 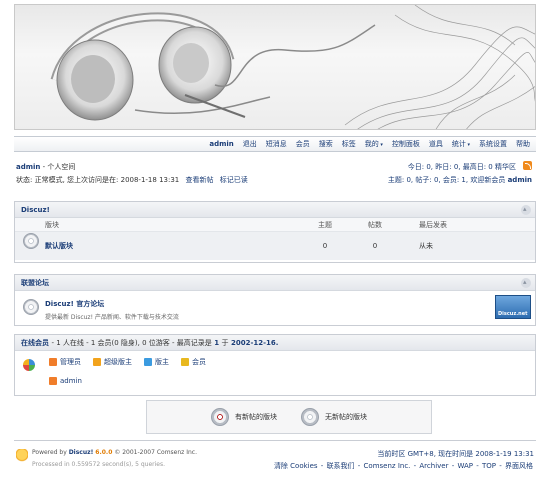 What do you see at coordinates (221, 144) in the screenshot?
I see `nav-item-admin: admin` at bounding box center [221, 144].